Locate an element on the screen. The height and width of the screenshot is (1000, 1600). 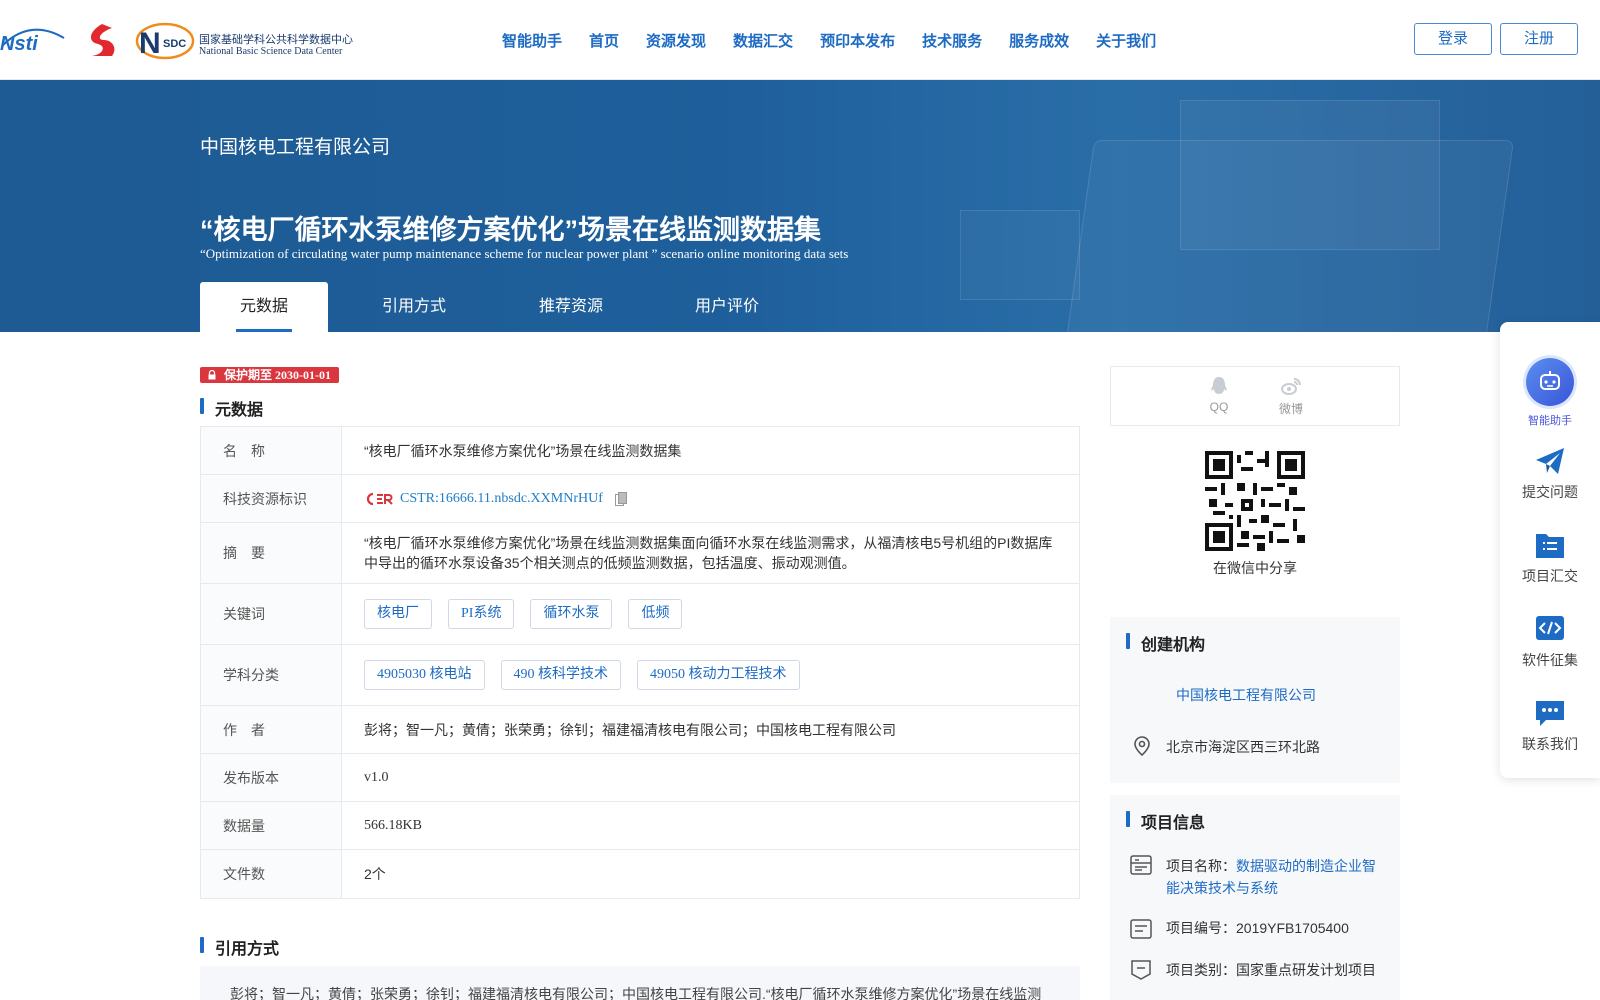
creator-title: 创建机构 is located at coordinates (1165, 643).